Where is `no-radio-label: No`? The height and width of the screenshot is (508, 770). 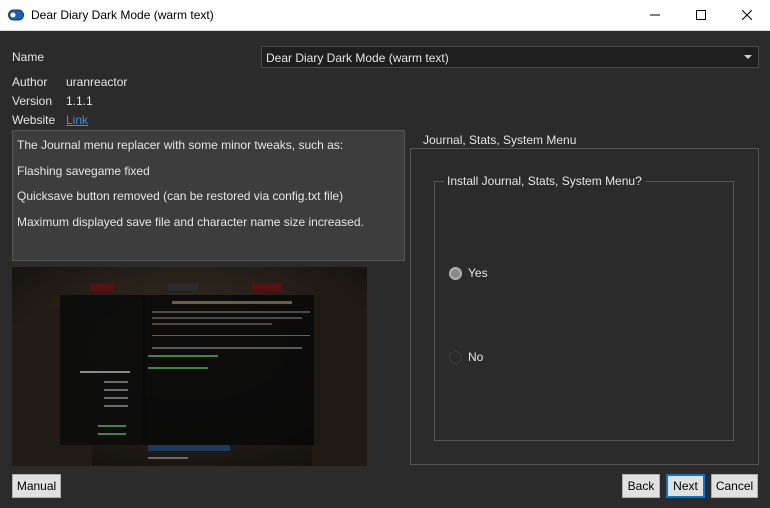
no-radio-label: No is located at coordinates (476, 357).